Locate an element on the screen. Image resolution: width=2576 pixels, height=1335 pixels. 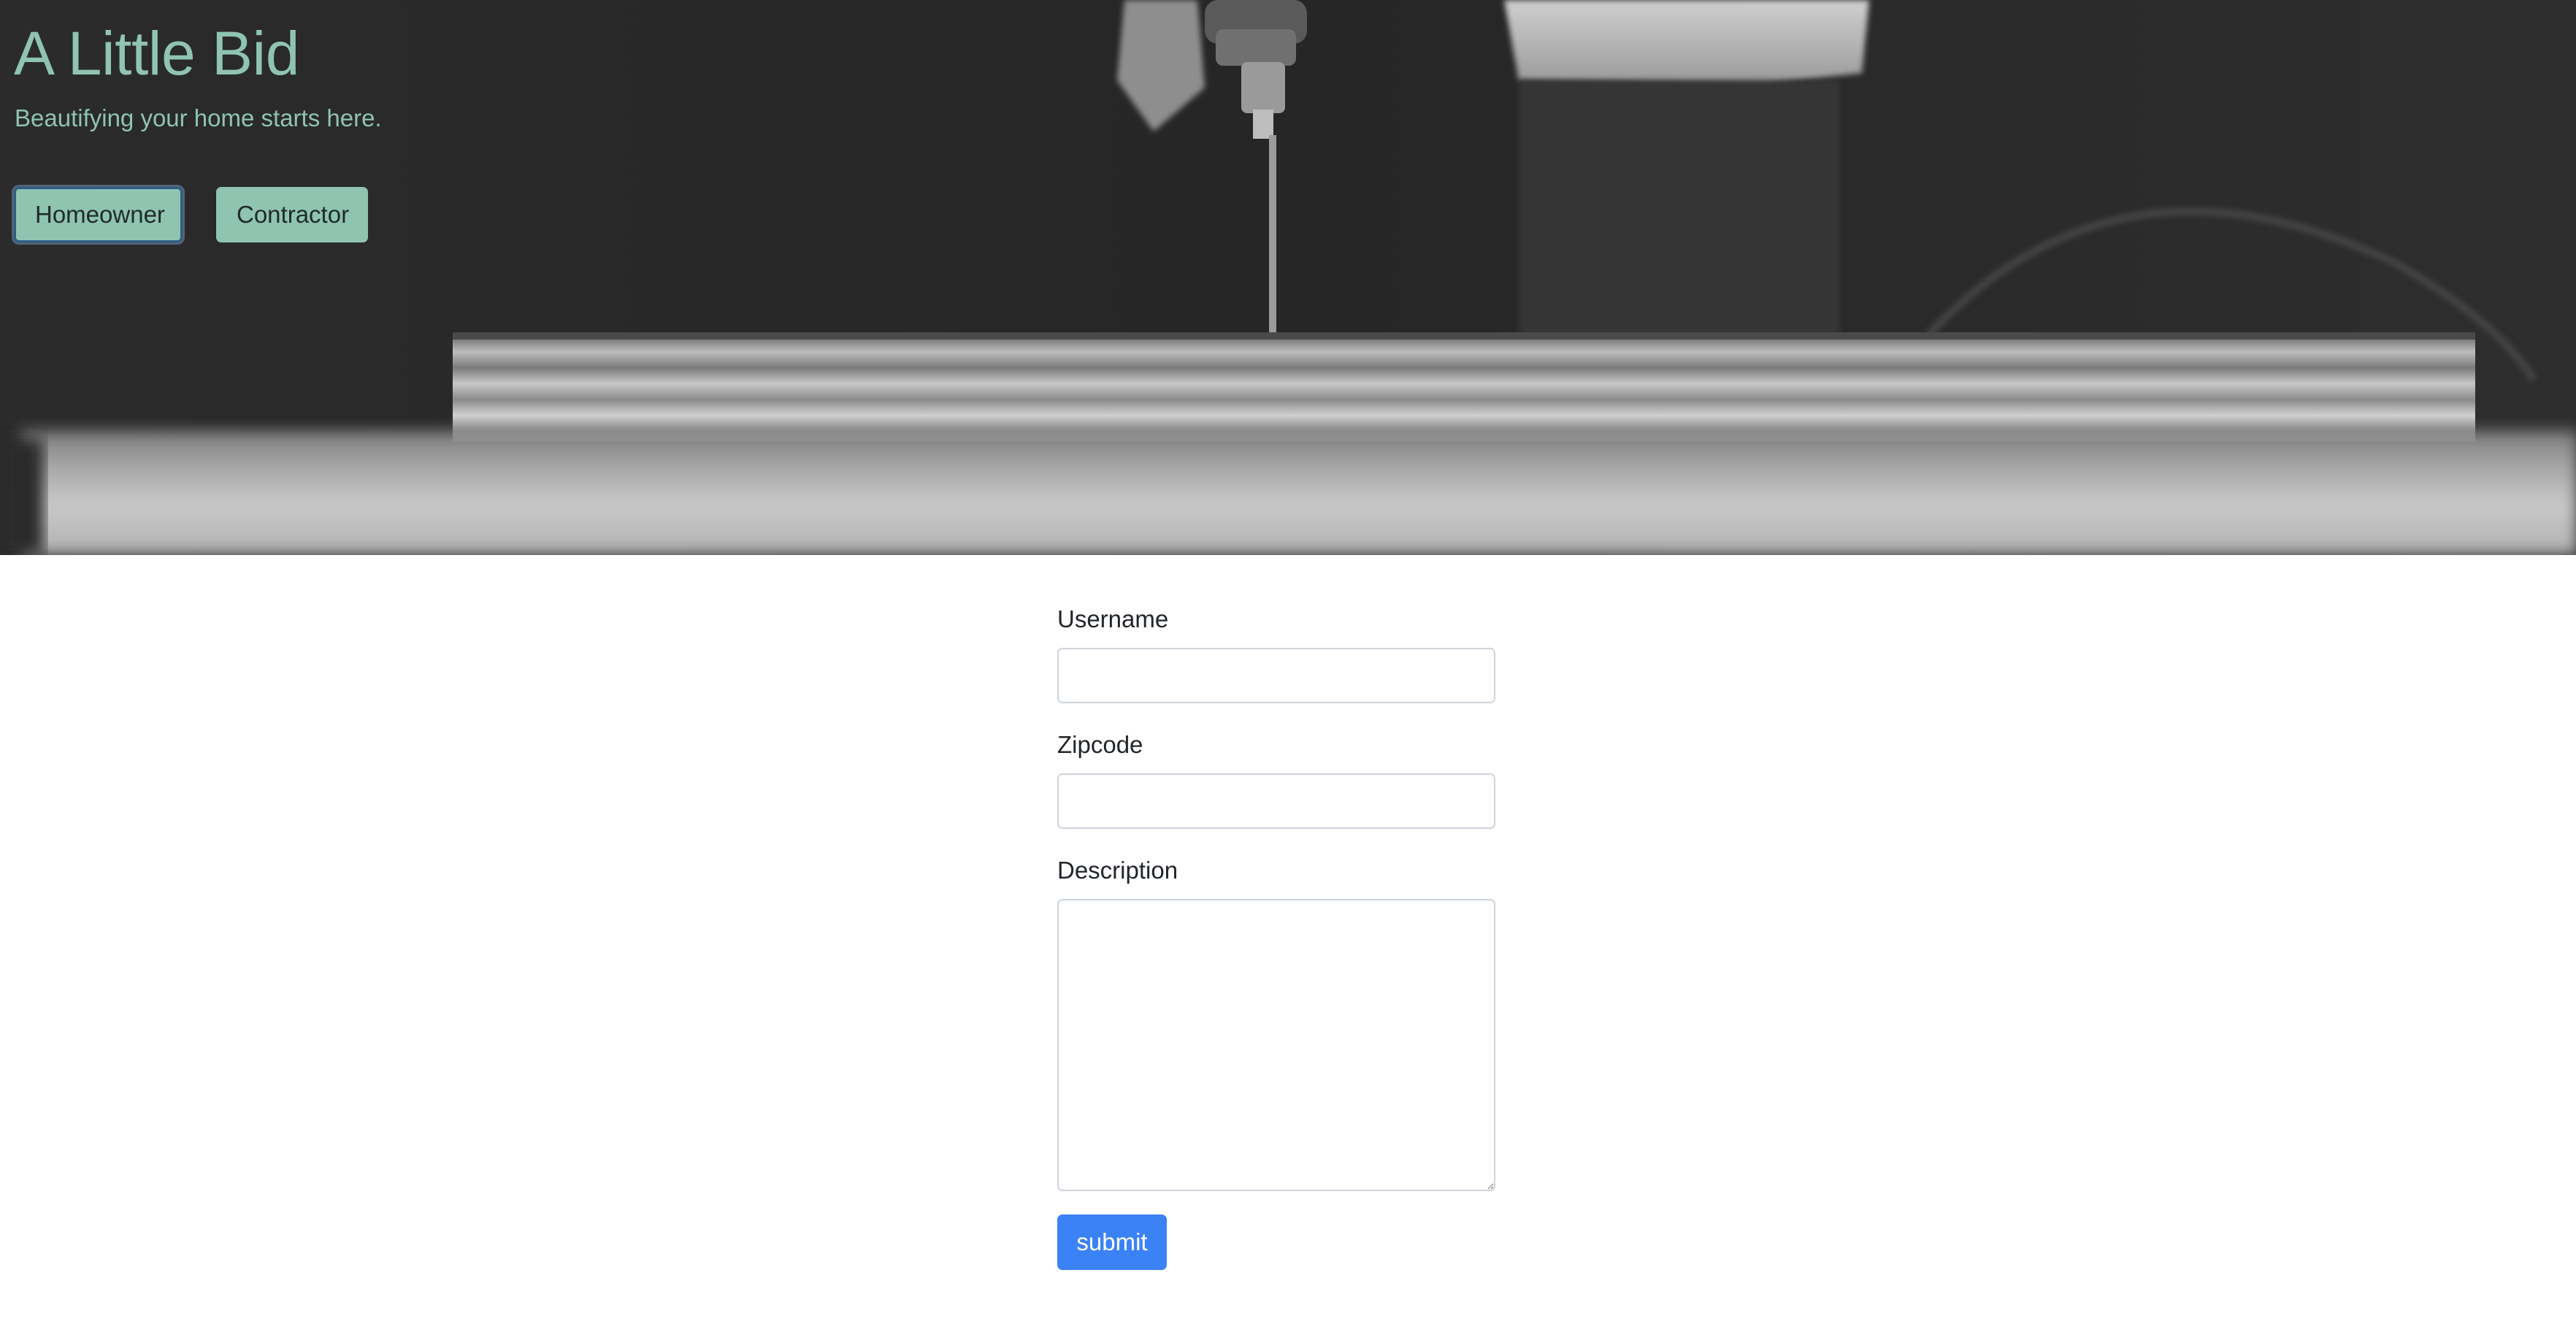
homeowner-button: Homeowner is located at coordinates (99, 214).